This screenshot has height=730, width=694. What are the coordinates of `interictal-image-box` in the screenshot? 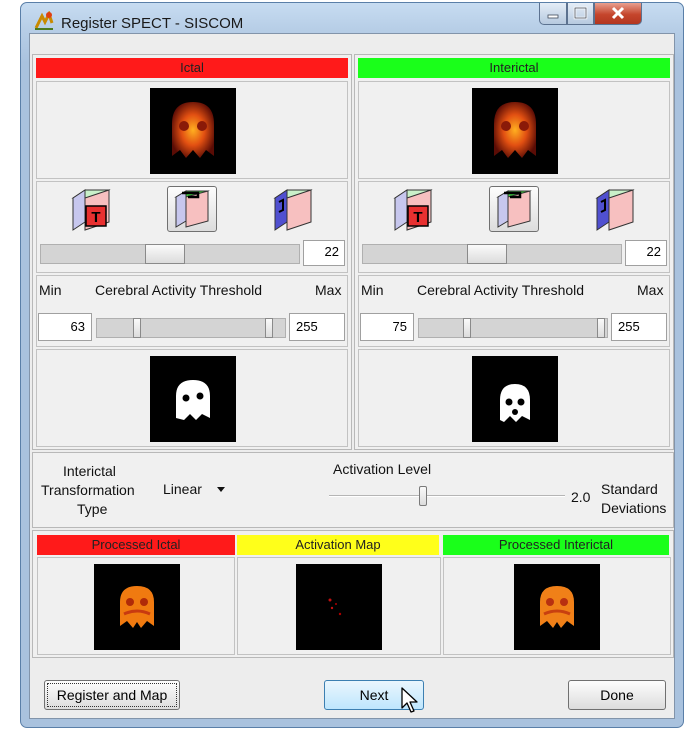 It's located at (514, 130).